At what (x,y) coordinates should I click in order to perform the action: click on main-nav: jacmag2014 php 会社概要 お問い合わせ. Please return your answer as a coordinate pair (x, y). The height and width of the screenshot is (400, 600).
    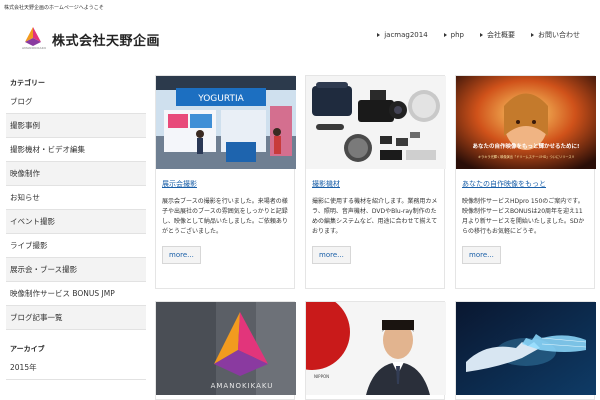
    Looking at the image, I should click on (470, 35).